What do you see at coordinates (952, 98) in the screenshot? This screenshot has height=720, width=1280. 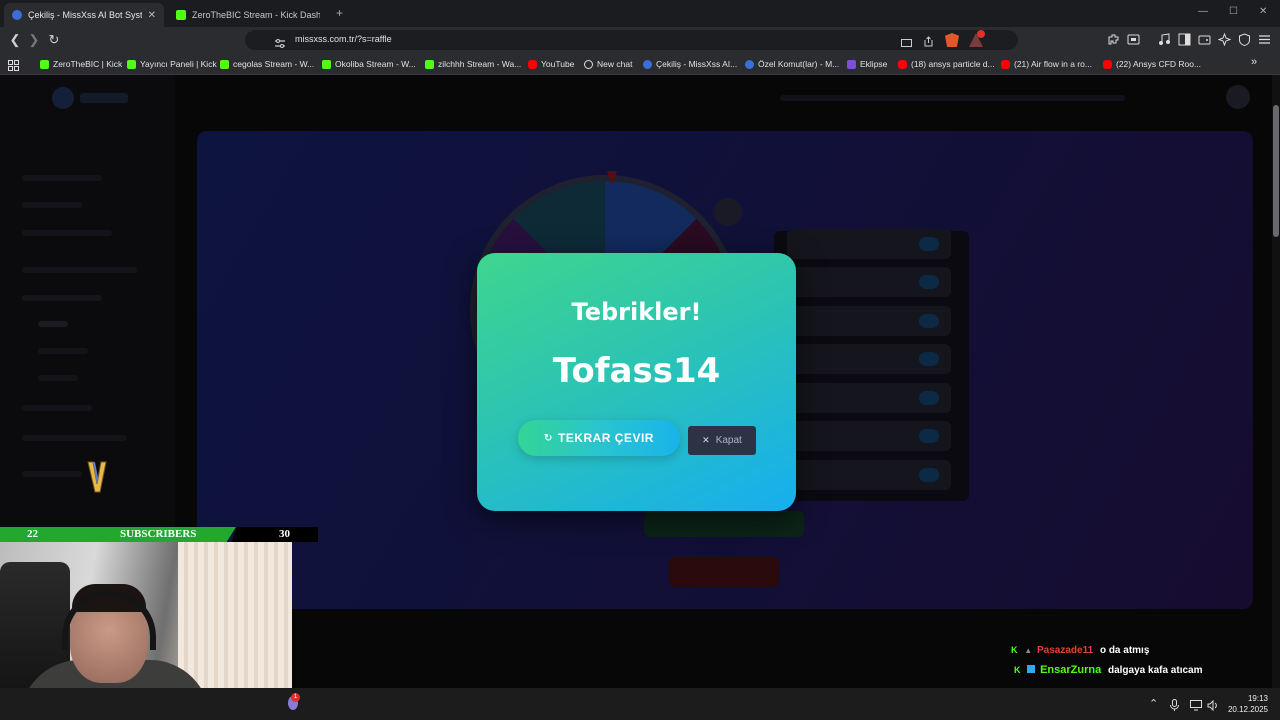 I see `header-announcement` at bounding box center [952, 98].